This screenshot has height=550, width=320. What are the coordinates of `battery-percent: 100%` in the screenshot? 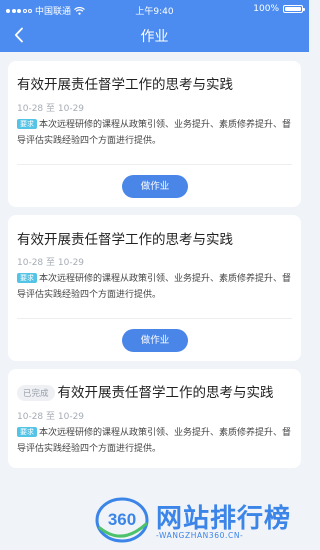 It's located at (266, 9).